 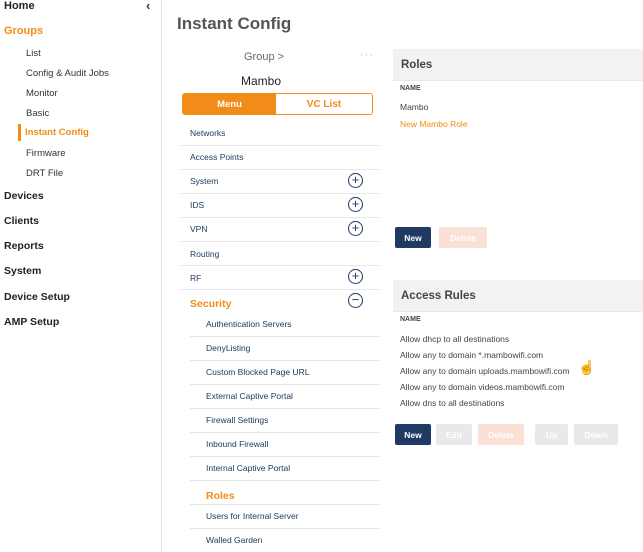 I want to click on menu-vc-toggle: Menu VC List, so click(x=277, y=104).